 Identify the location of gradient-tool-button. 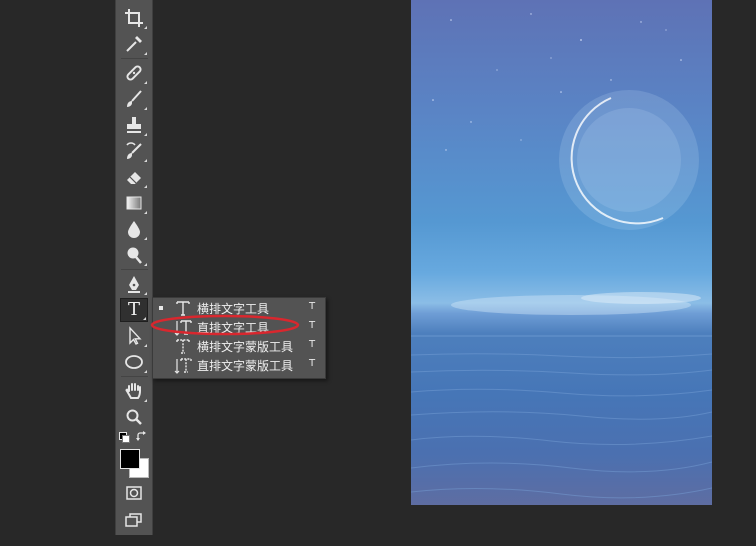
(134, 203).